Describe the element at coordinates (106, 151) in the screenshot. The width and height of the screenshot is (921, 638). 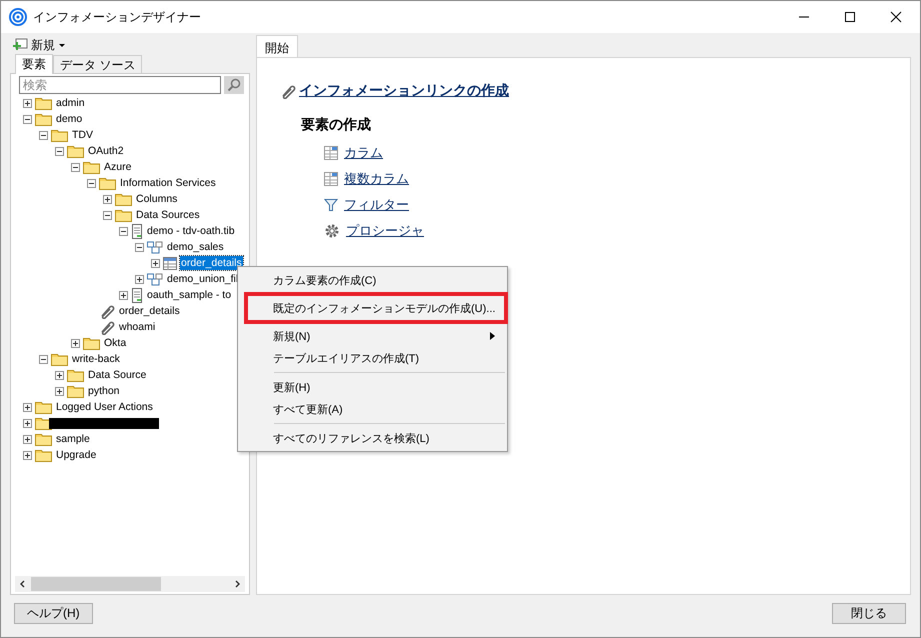
I see `tree-item: OAuth2` at that location.